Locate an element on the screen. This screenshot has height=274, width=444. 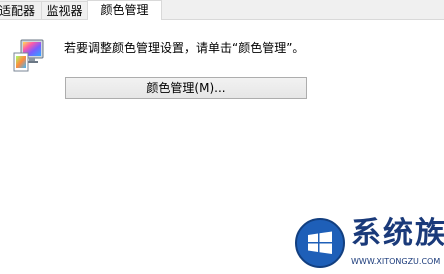
watermark-brand: 系统族 is located at coordinates (397, 233).